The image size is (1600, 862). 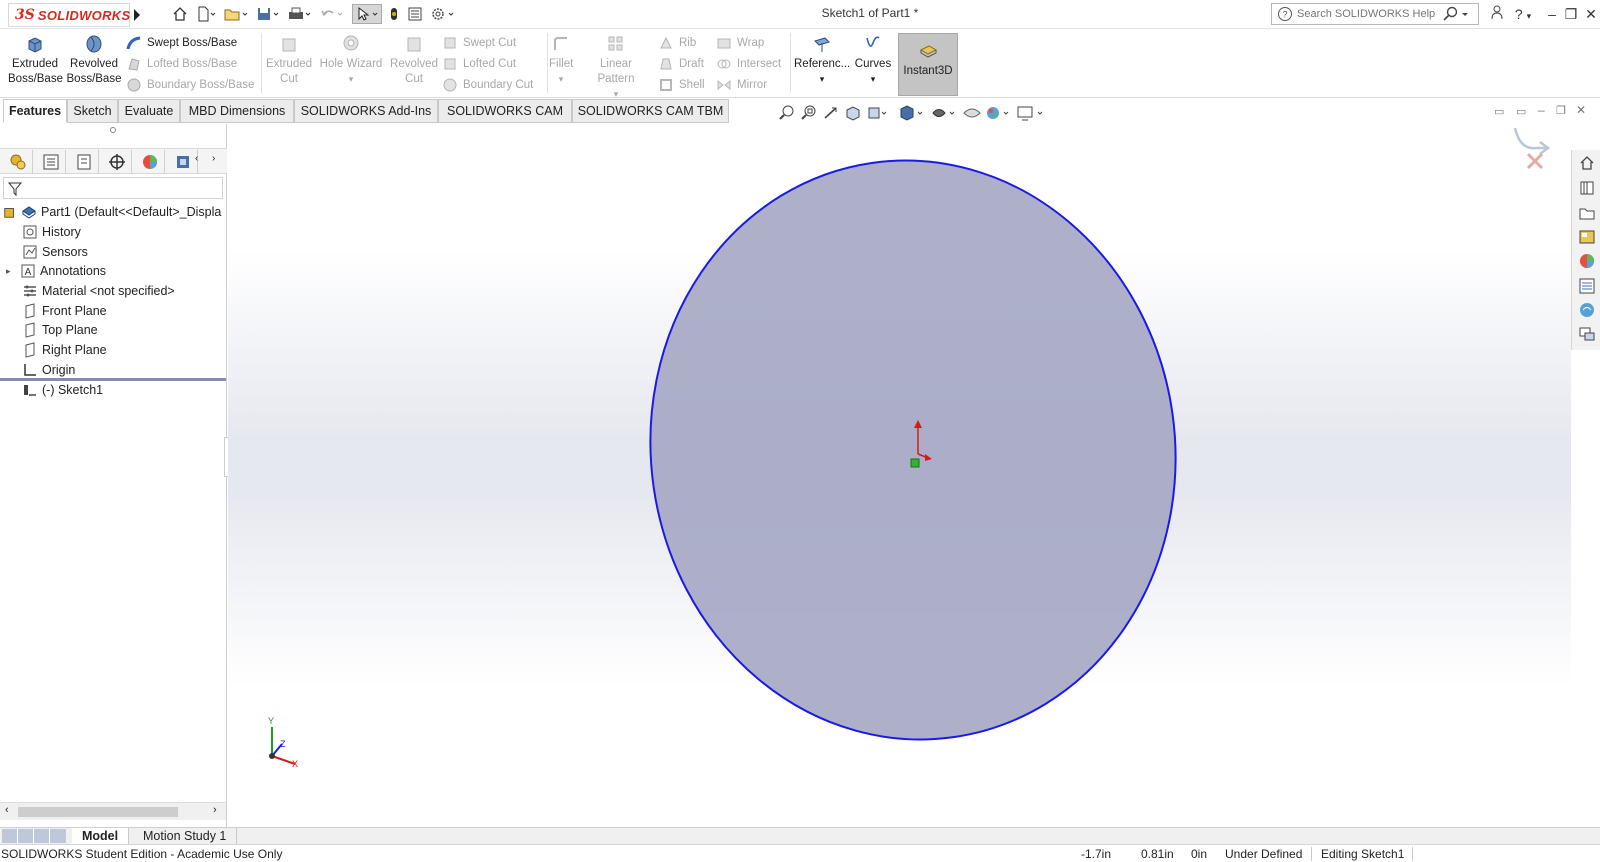 What do you see at coordinates (332, 14) in the screenshot?
I see `undo-icon` at bounding box center [332, 14].